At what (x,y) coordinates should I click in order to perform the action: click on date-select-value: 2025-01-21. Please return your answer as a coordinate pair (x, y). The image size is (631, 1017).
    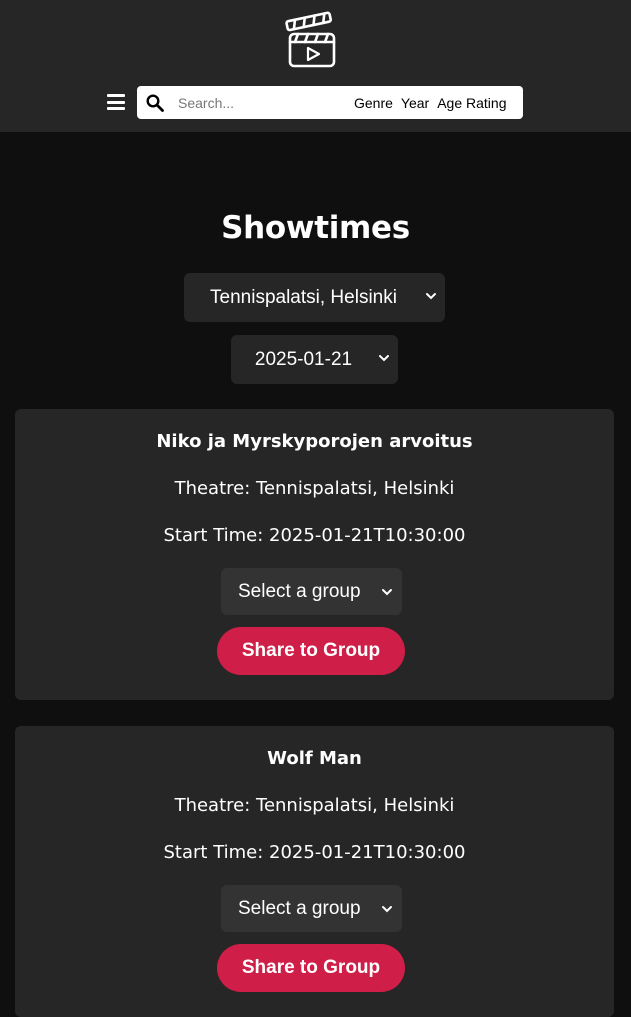
    Looking at the image, I should click on (303, 359).